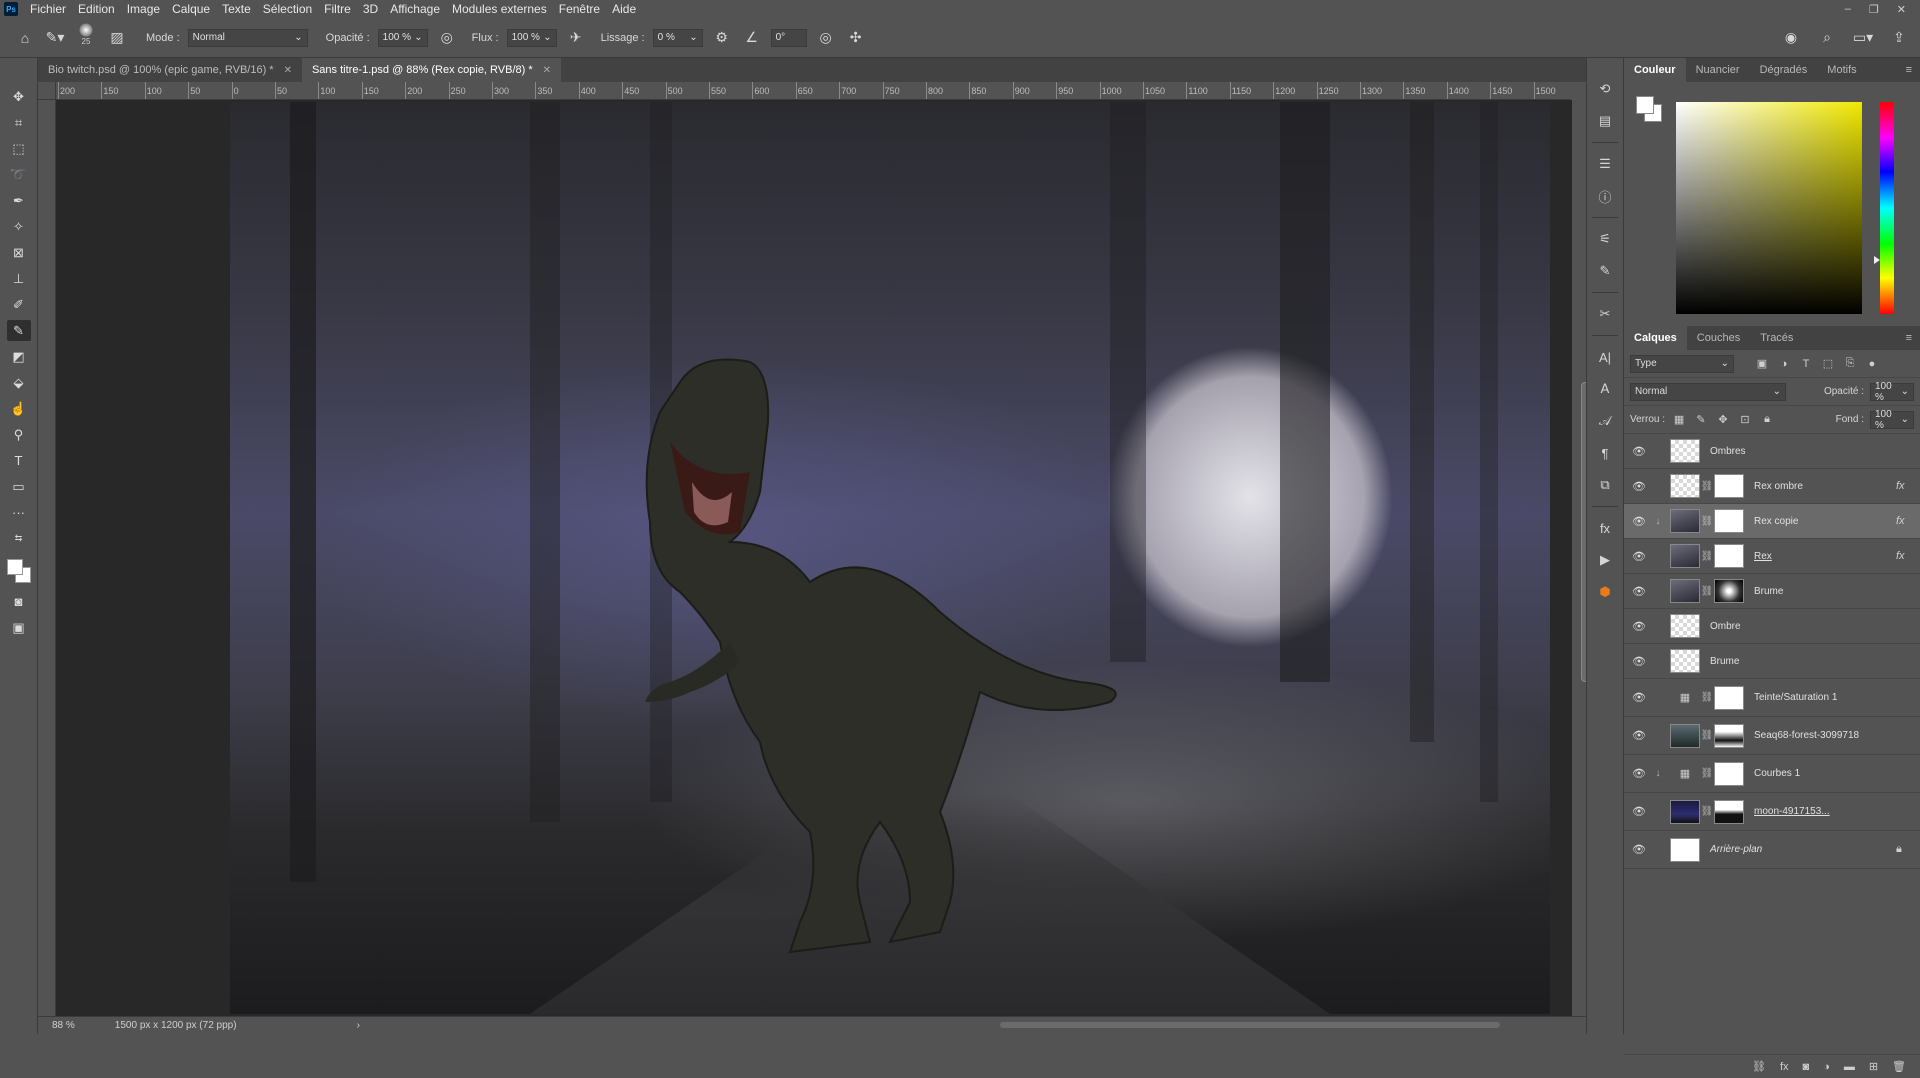  Describe the element at coordinates (1772, 556) in the screenshot. I see `layer-row: 👁︎ ⛓ Rex fx` at that location.